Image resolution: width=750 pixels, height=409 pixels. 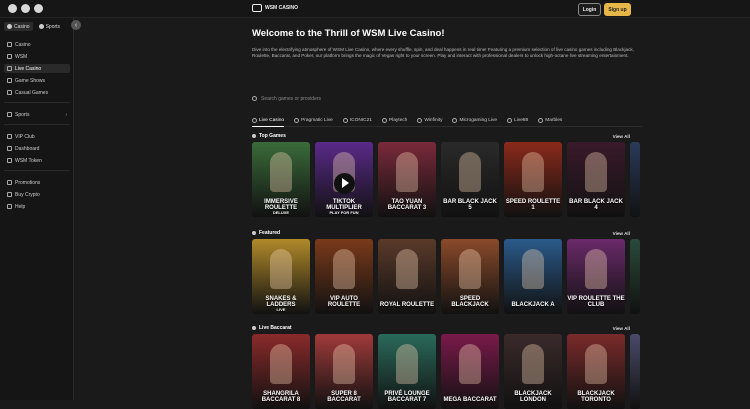 I want to click on tab-live-casino: Live Casino, so click(x=268, y=121).